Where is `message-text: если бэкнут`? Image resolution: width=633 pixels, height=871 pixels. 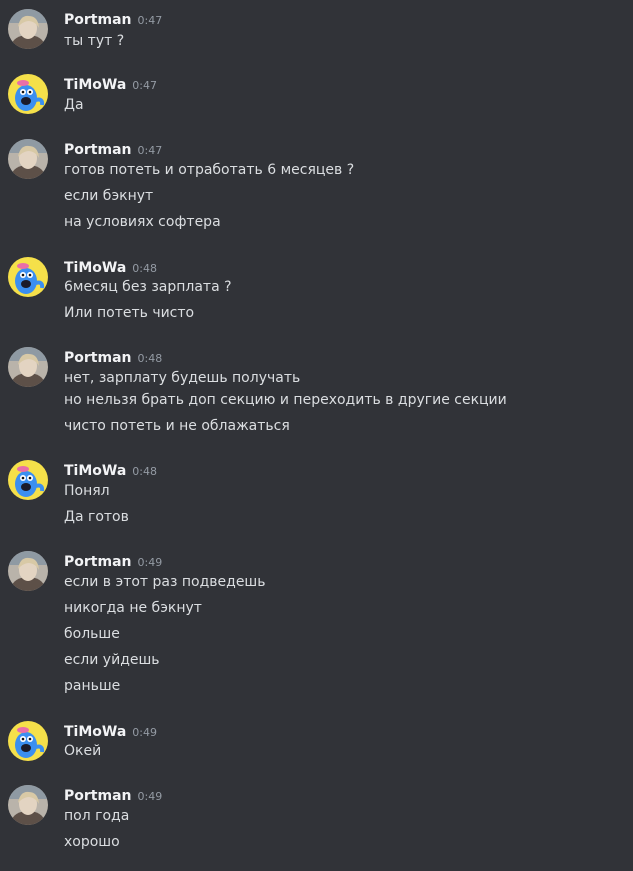 message-text: если бэкнут is located at coordinates (109, 196).